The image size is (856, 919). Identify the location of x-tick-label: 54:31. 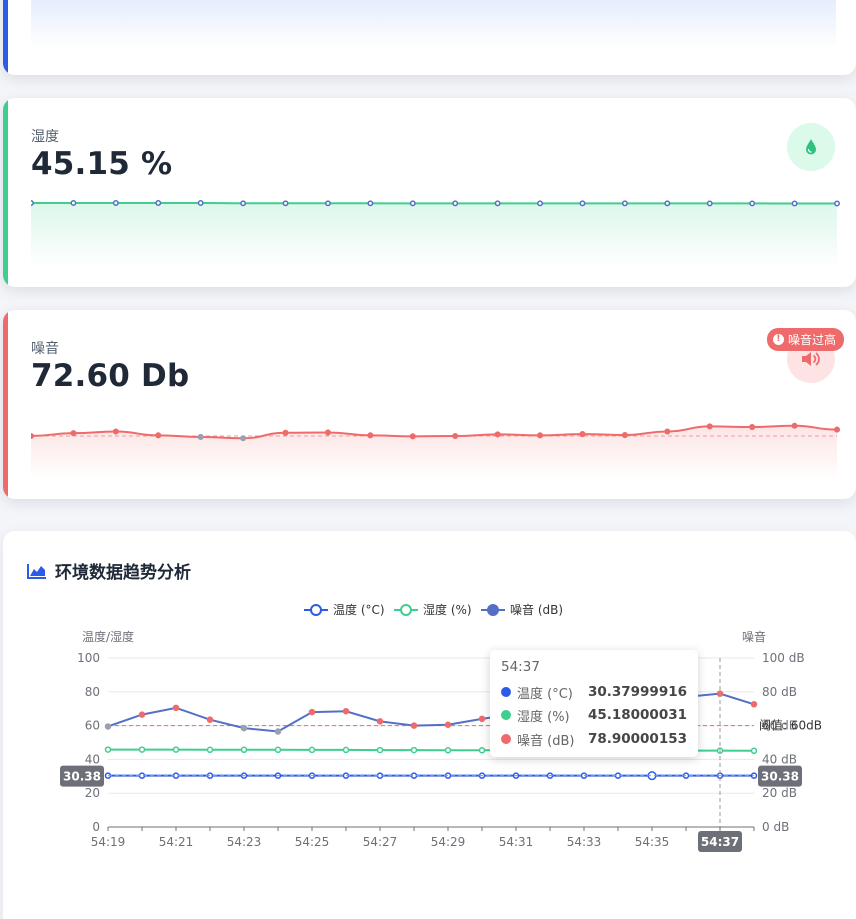
(516, 842).